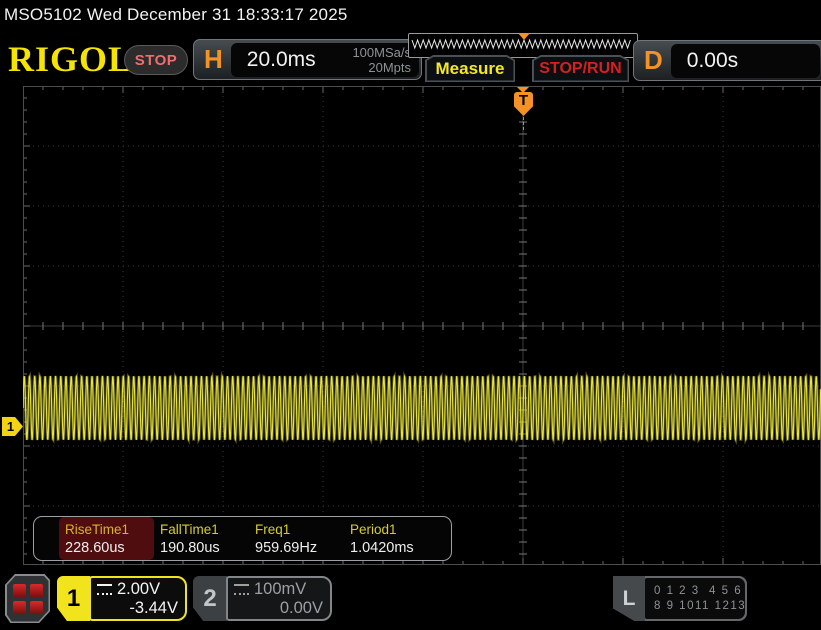 The width and height of the screenshot is (821, 630). I want to click on memory-depth: 20Mpts, so click(389, 67).